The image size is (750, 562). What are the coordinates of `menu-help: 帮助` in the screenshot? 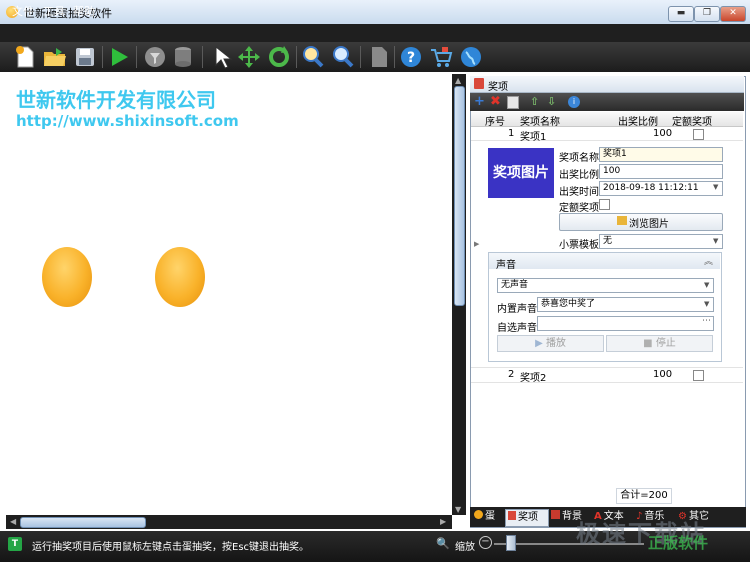 It's located at (84, 11).